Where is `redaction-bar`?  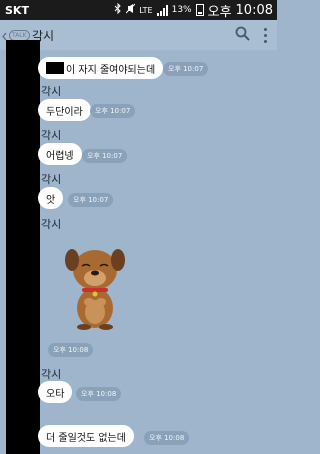
redaction-bar is located at coordinates (23, 247).